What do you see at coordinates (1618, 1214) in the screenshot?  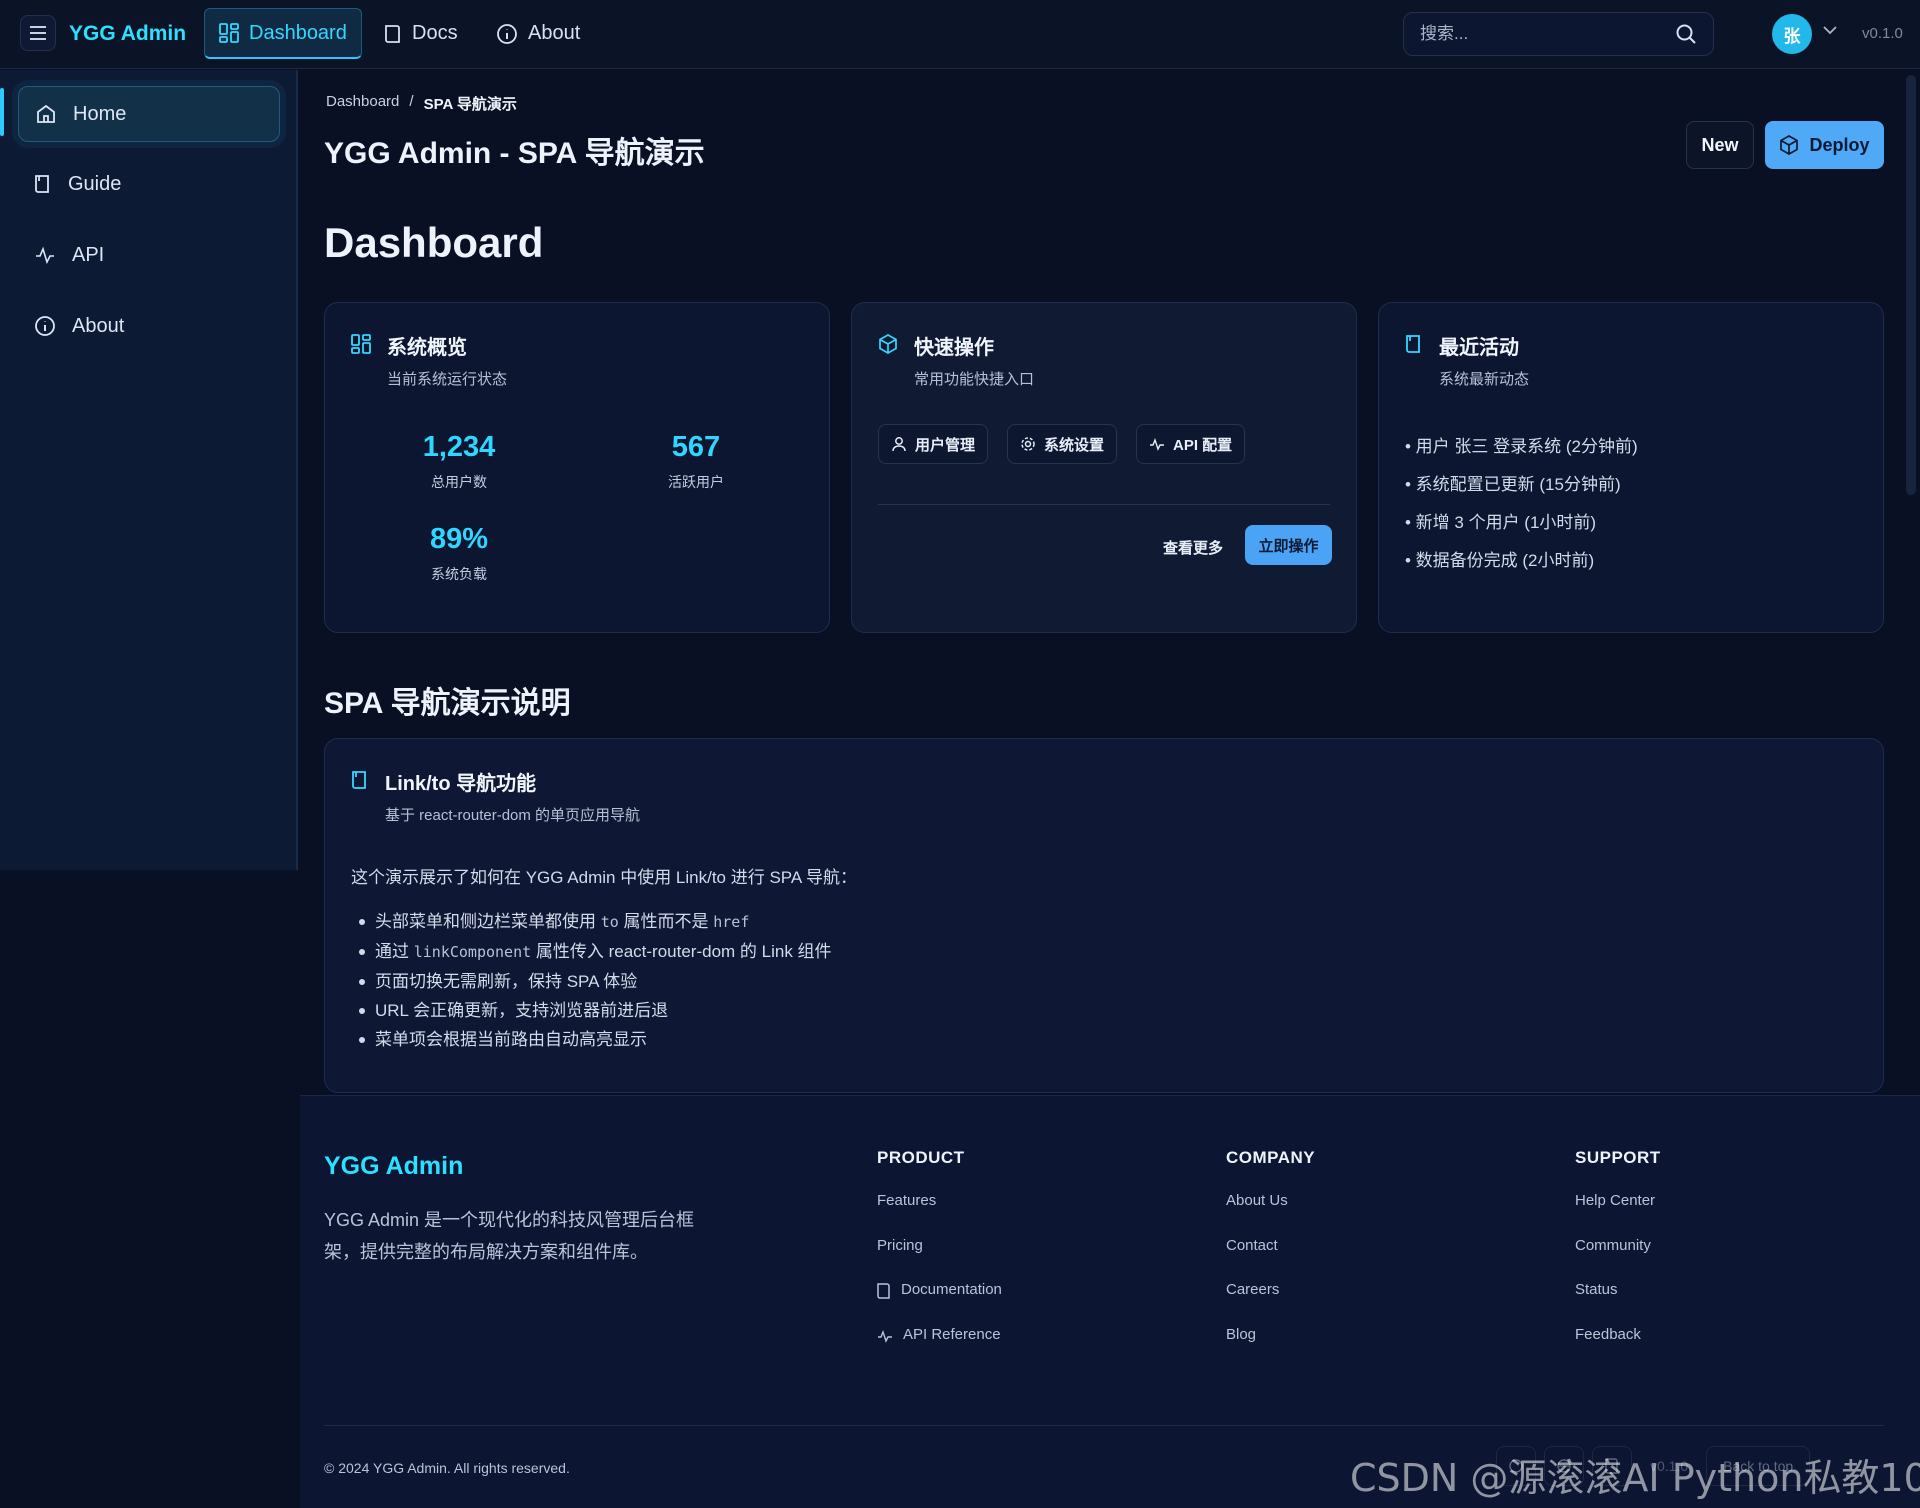 I see `footer-link: Help Center` at bounding box center [1618, 1214].